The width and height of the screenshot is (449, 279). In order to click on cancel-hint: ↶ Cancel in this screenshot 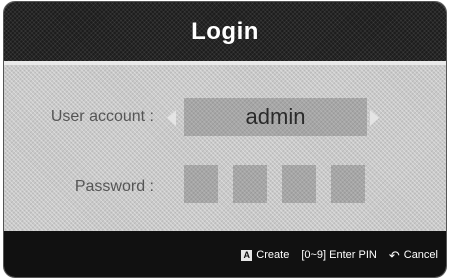, I will do `click(413, 255)`.